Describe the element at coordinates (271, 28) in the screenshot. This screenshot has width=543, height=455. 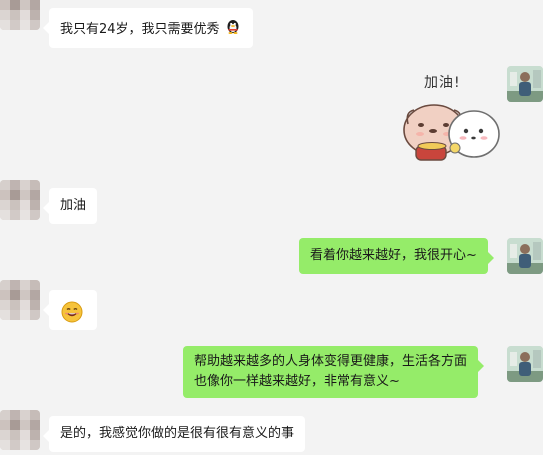
I see `message-row: 我只有24岁，我只需要优秀` at that location.